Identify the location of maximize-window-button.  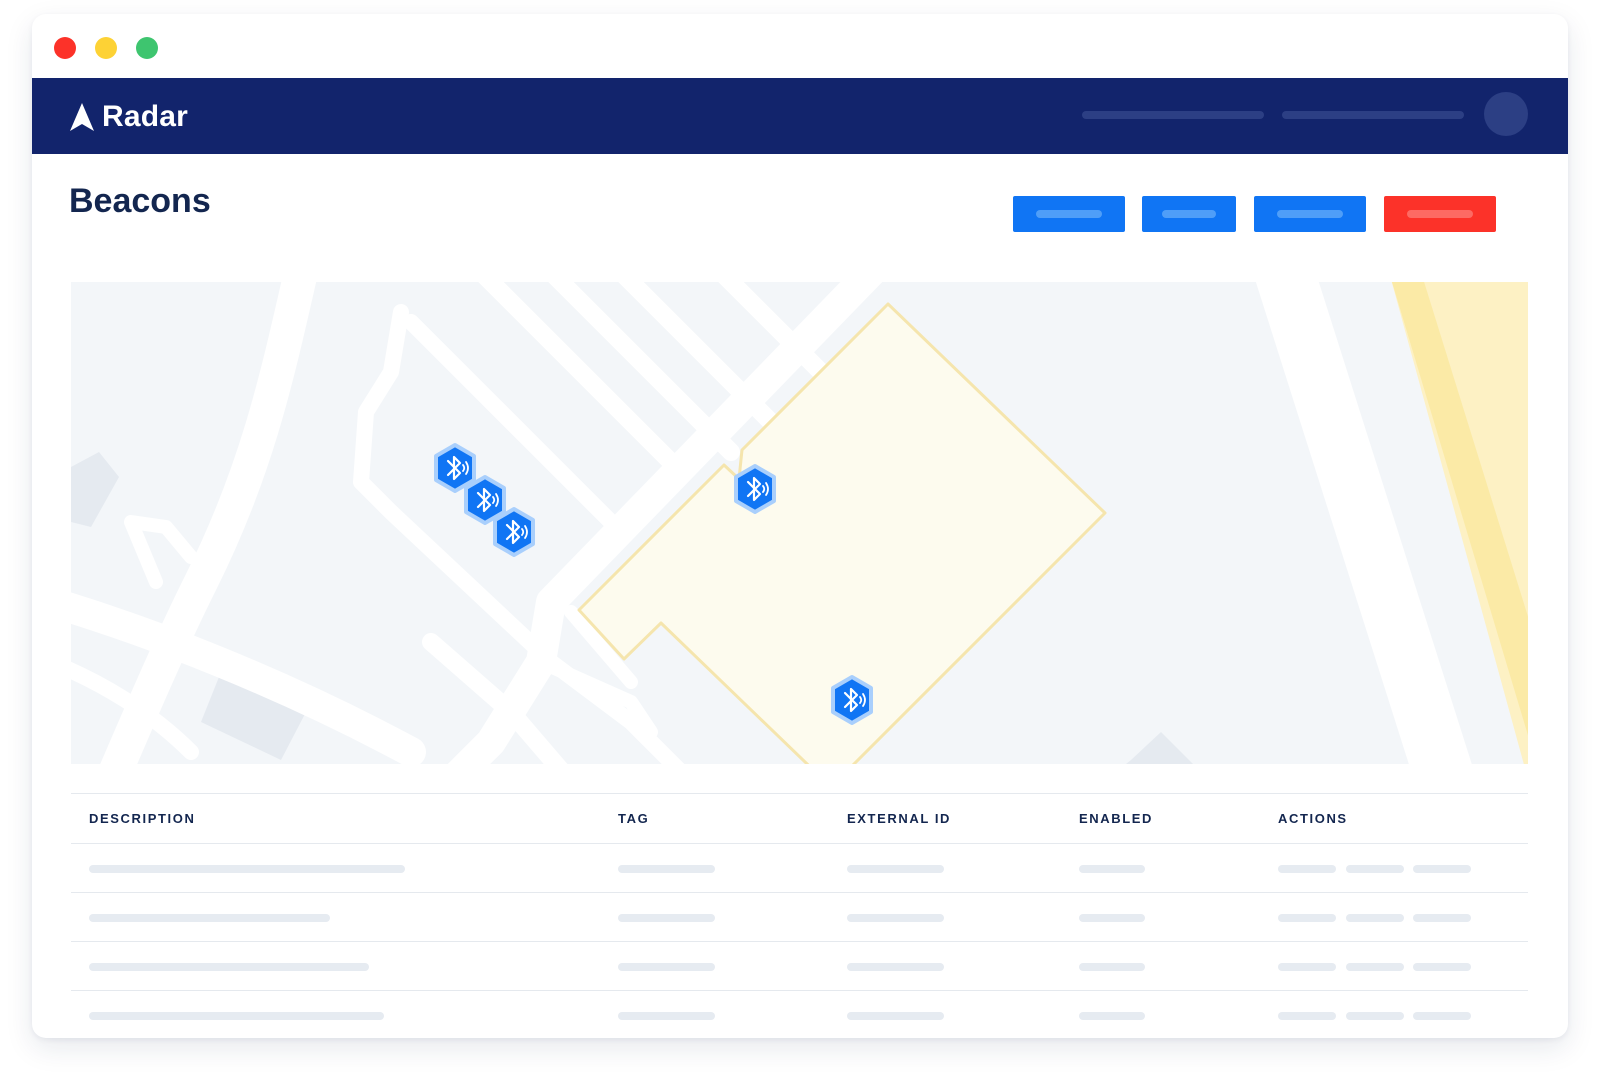
(147, 48).